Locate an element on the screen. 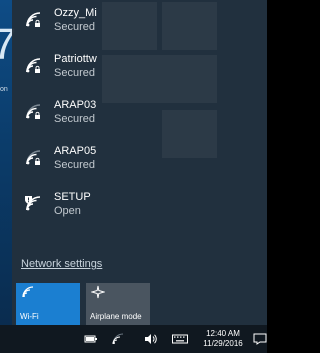  keyboard-icon is located at coordinates (180, 339).